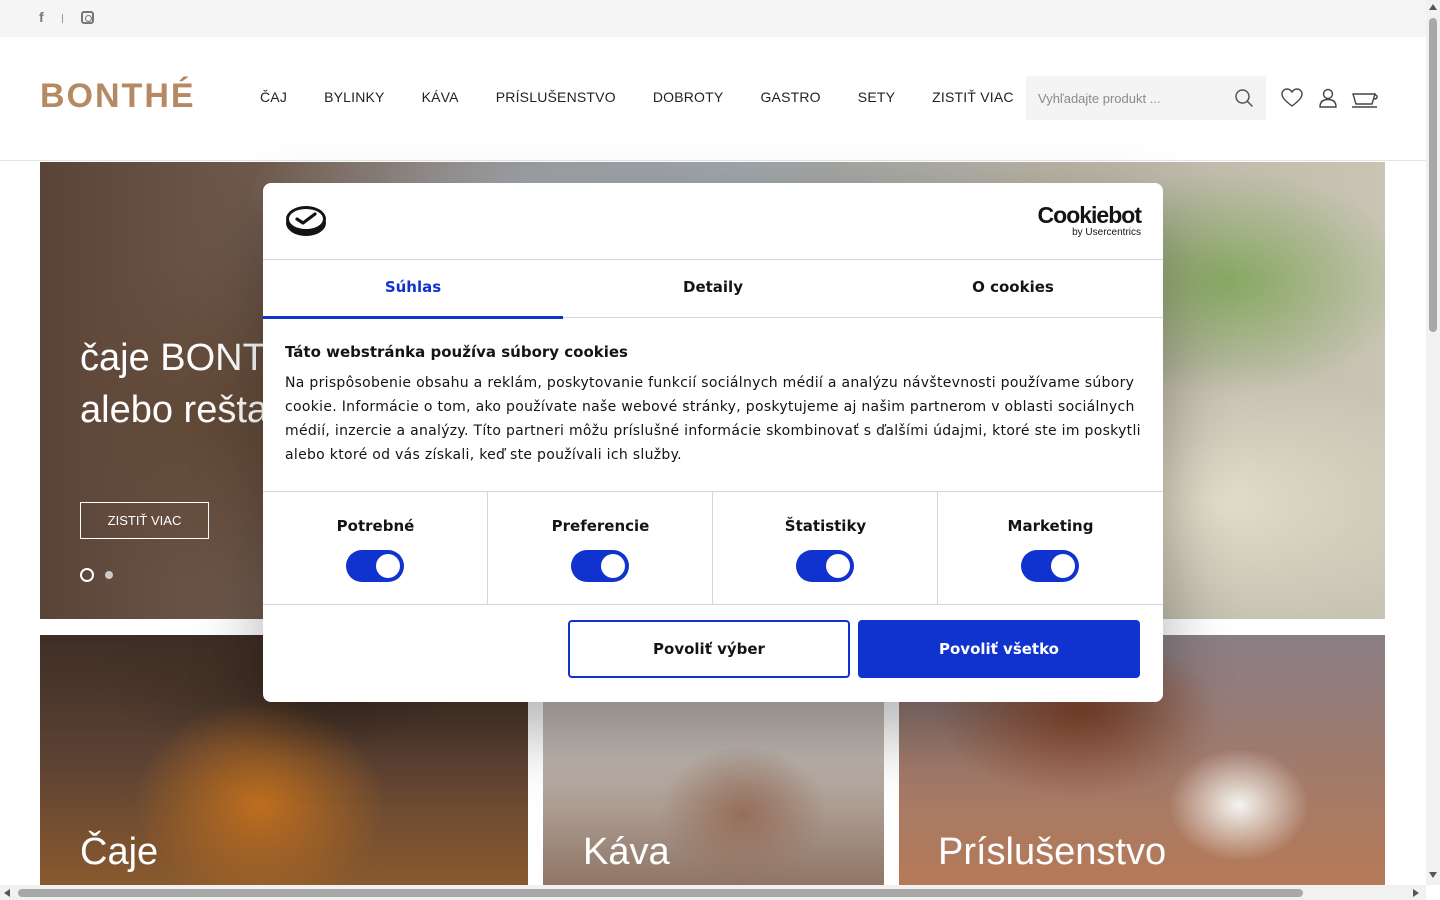 This screenshot has height=900, width=1440. I want to click on facebook-icon: f, so click(44, 17).